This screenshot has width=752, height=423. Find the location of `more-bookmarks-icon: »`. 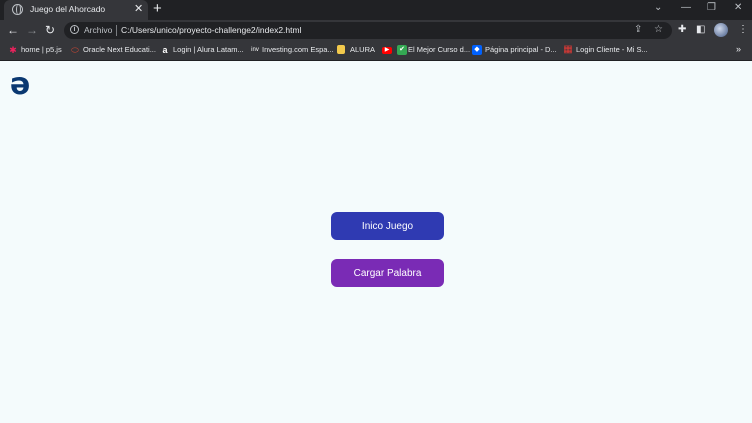

more-bookmarks-icon: » is located at coordinates (738, 49).